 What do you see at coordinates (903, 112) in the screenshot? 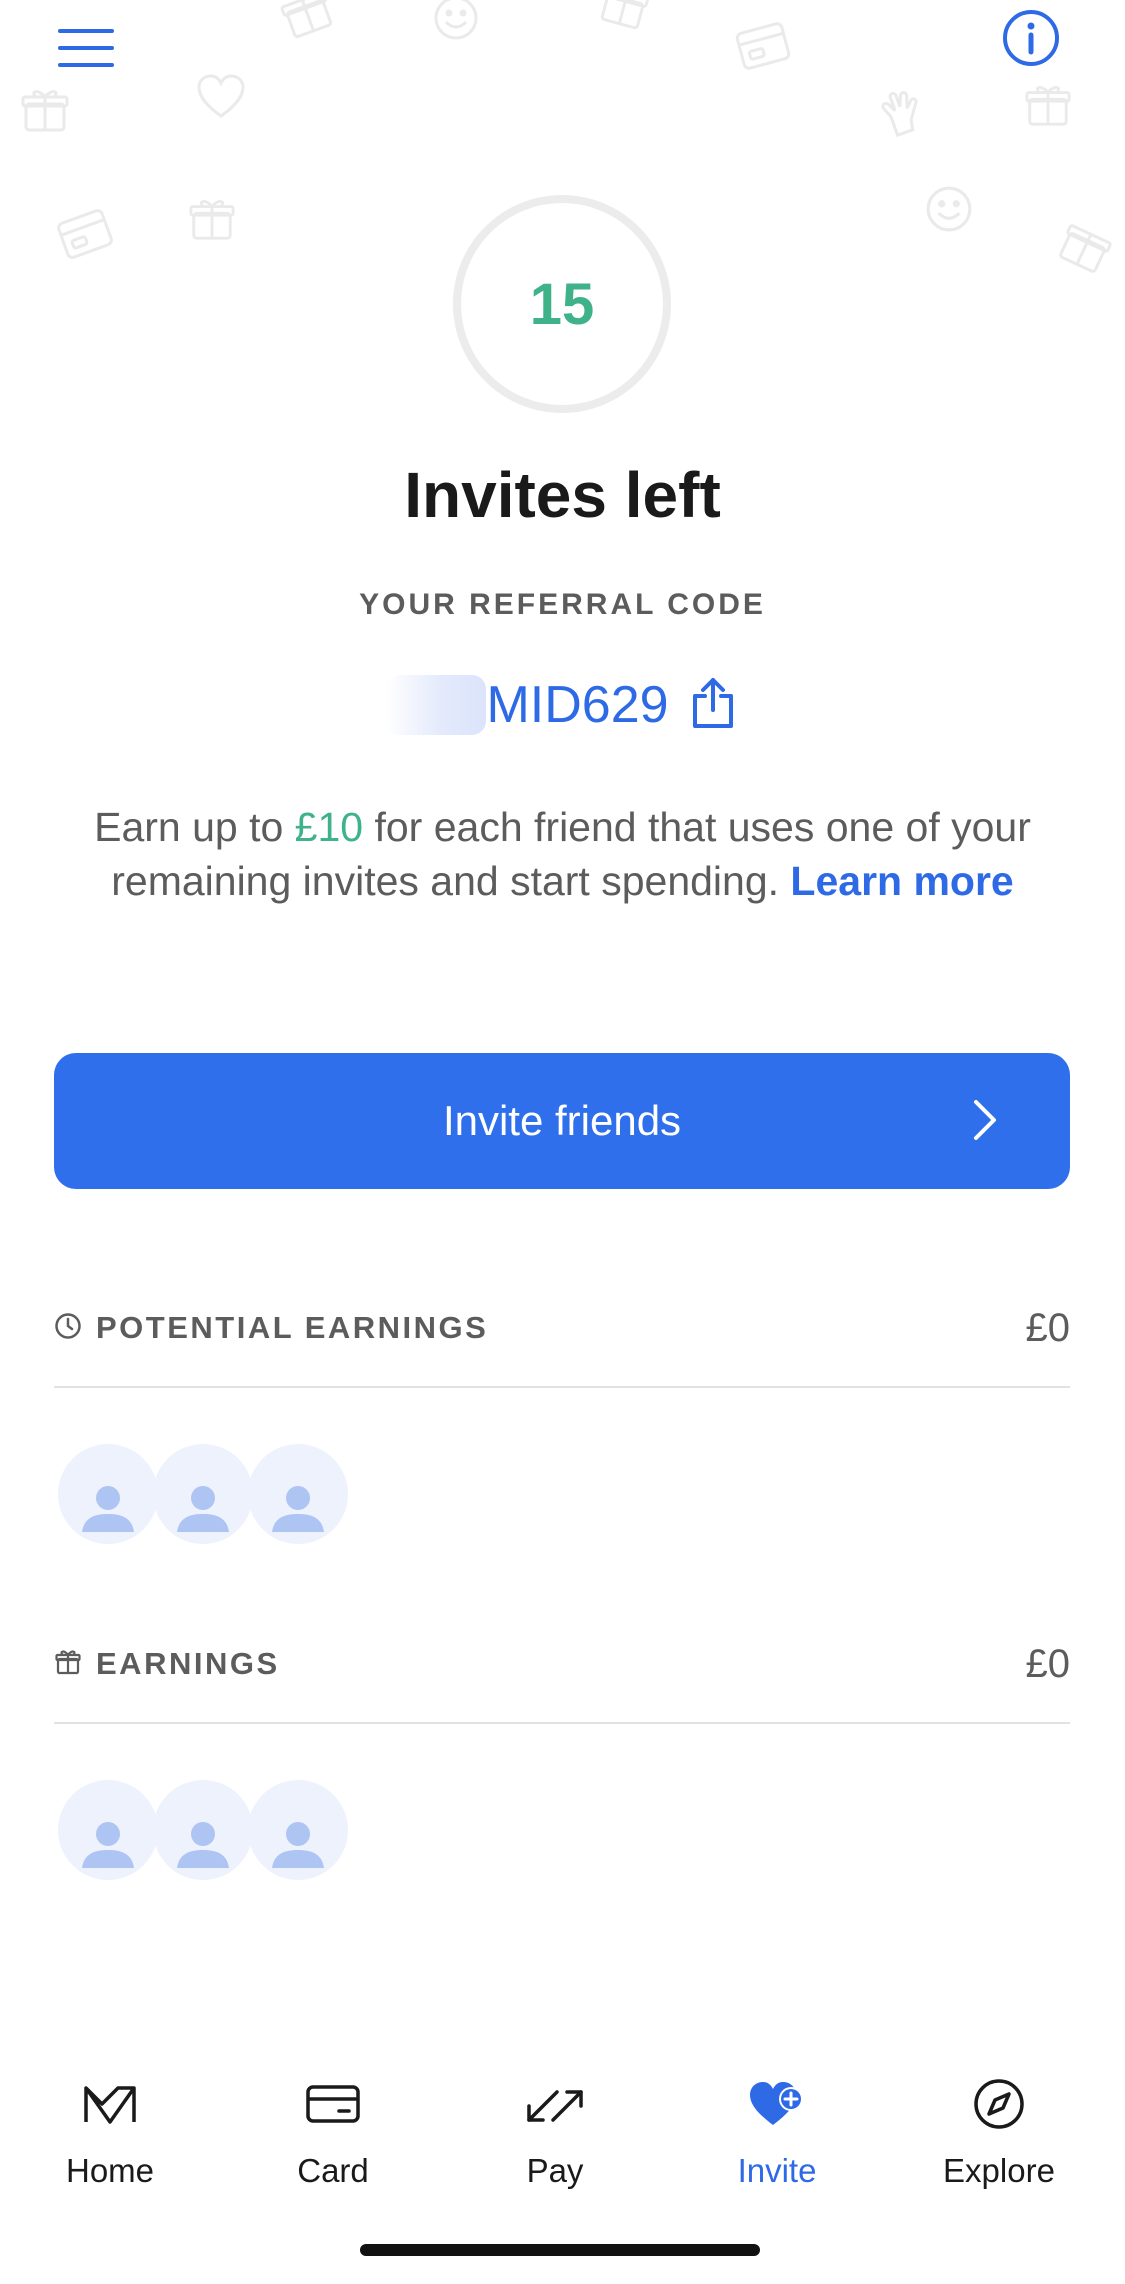
I see `hand-doodle-icon` at bounding box center [903, 112].